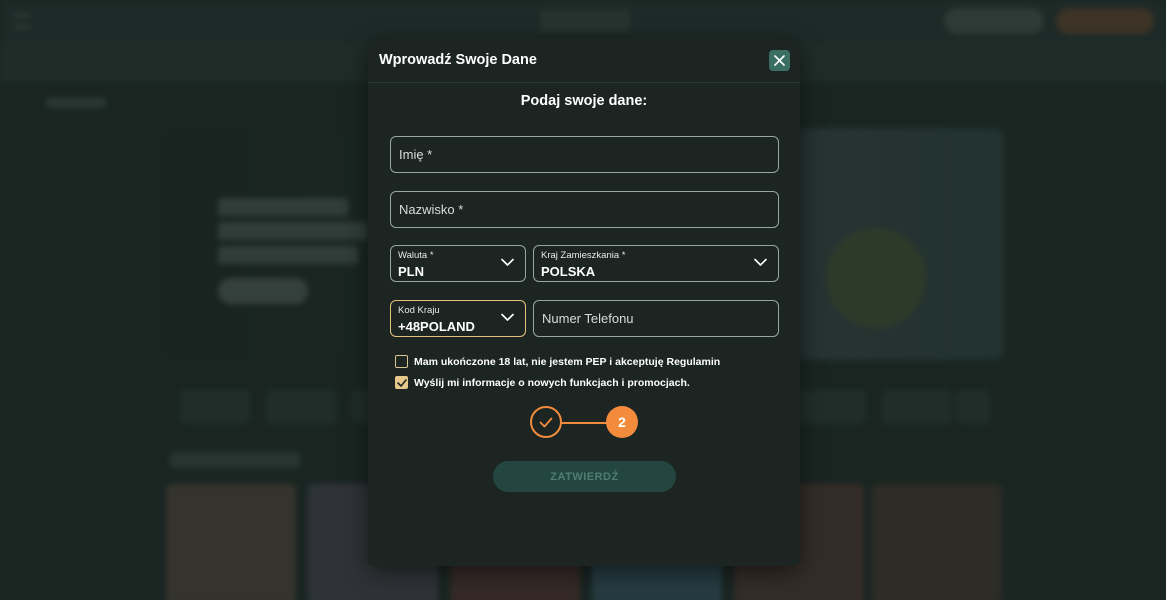 Image resolution: width=1166 pixels, height=600 pixels. I want to click on country-code-label: Kod Kraju, so click(419, 310).